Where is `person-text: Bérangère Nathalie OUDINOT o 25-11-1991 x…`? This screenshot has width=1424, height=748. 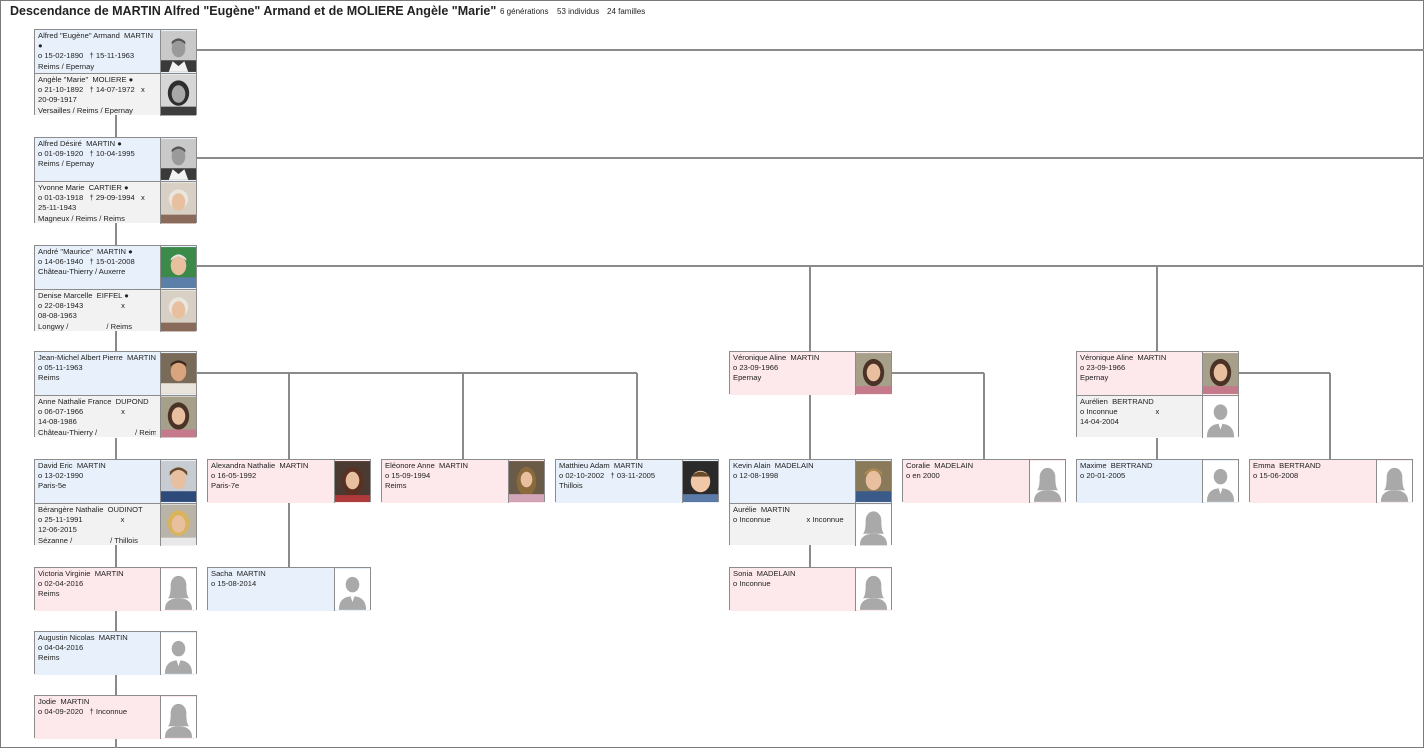 person-text: Bérangère Nathalie OUDINOT o 25-11-1991 x… is located at coordinates (97, 525).